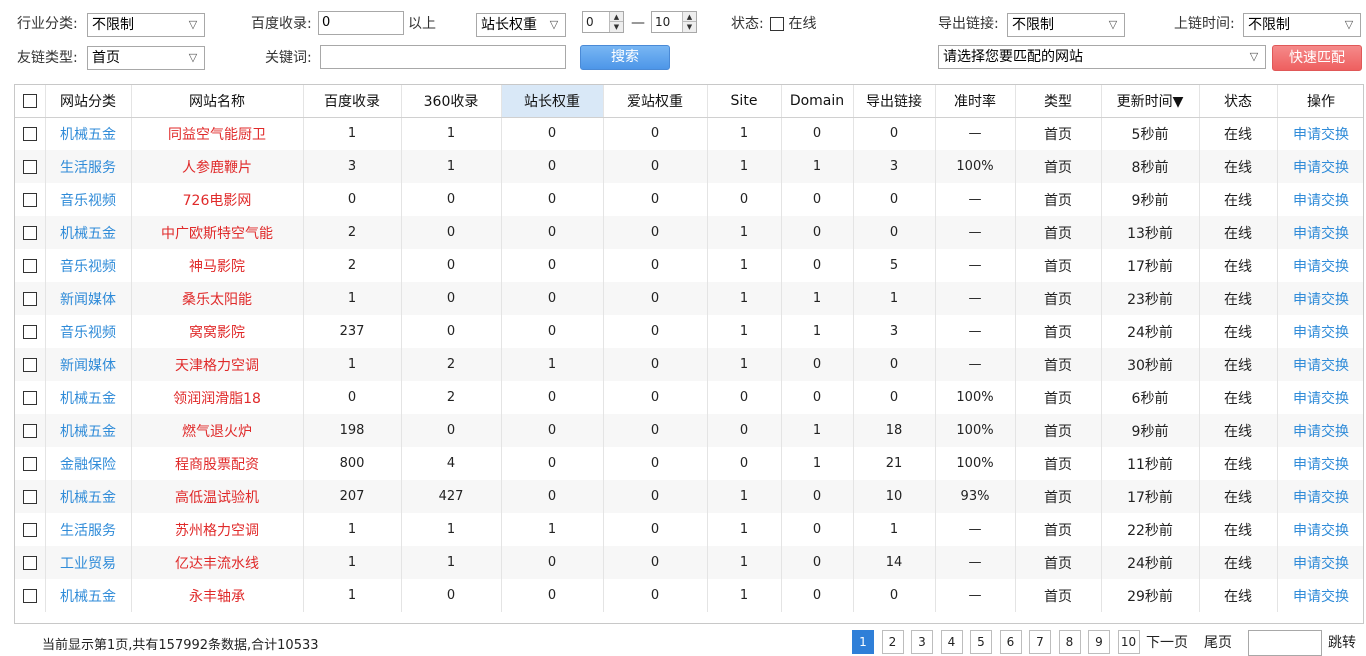 The height and width of the screenshot is (656, 1366). Describe the element at coordinates (1317, 58) in the screenshot. I see `quick-match-button: 快速匹配` at that location.